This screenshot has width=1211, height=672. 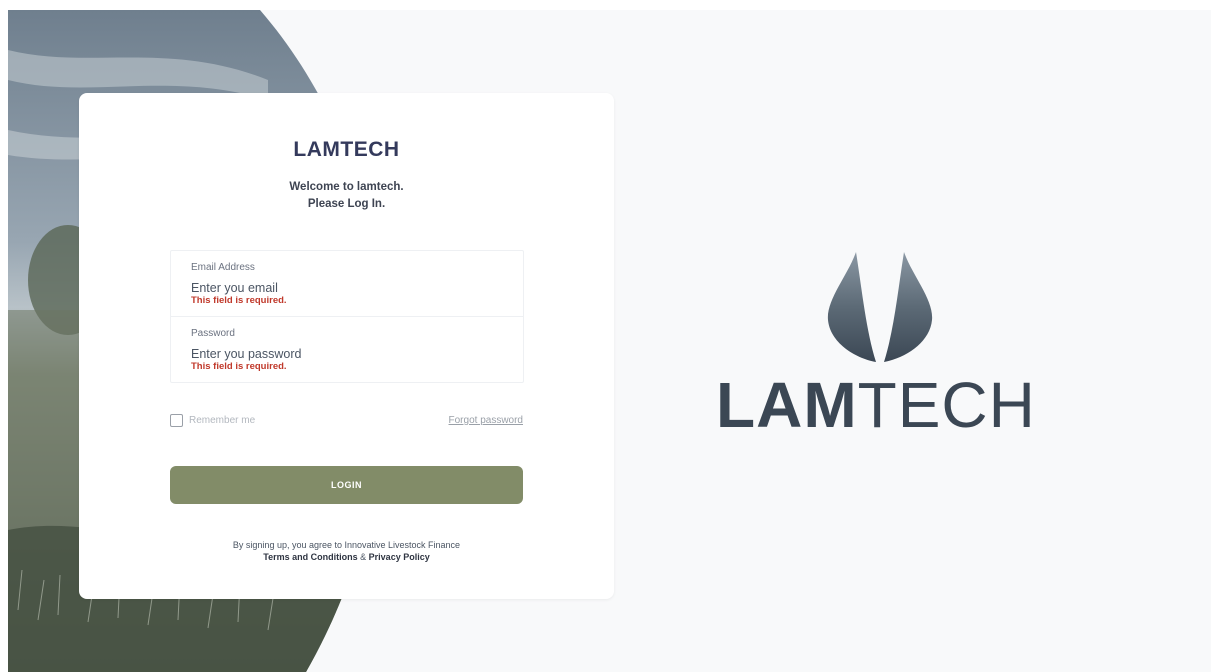 What do you see at coordinates (346, 204) in the screenshot?
I see `welcome-line-2: Please Log In.` at bounding box center [346, 204].